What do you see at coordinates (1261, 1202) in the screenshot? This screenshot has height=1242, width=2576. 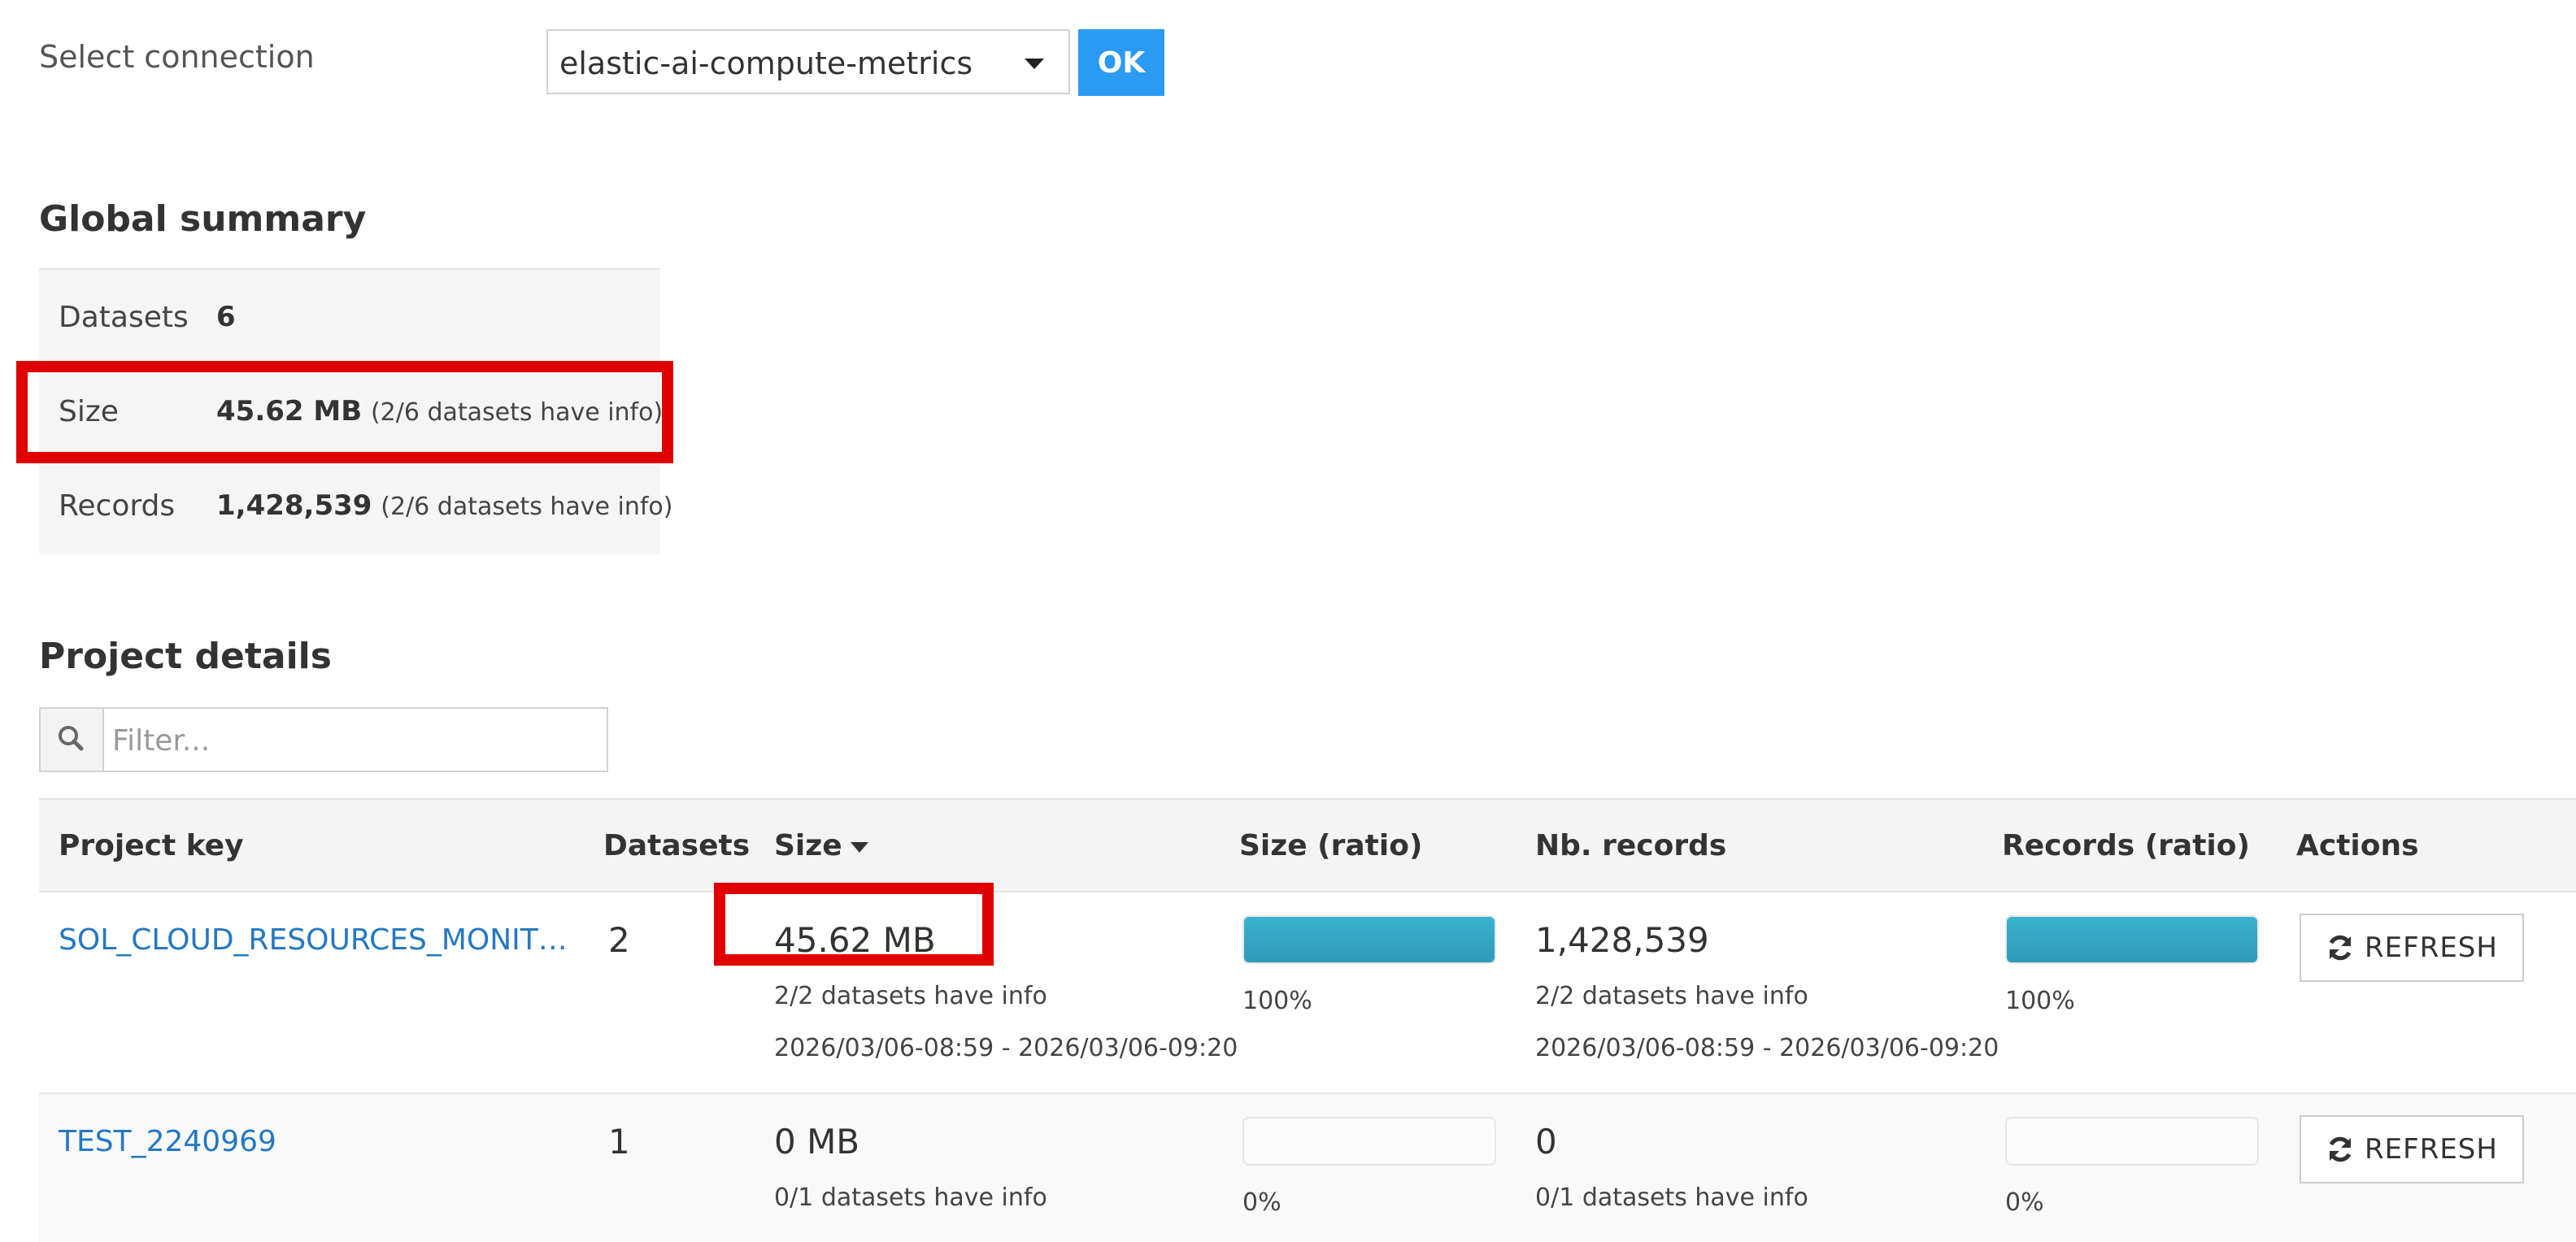 I see `size-ratio-label: 0%` at bounding box center [1261, 1202].